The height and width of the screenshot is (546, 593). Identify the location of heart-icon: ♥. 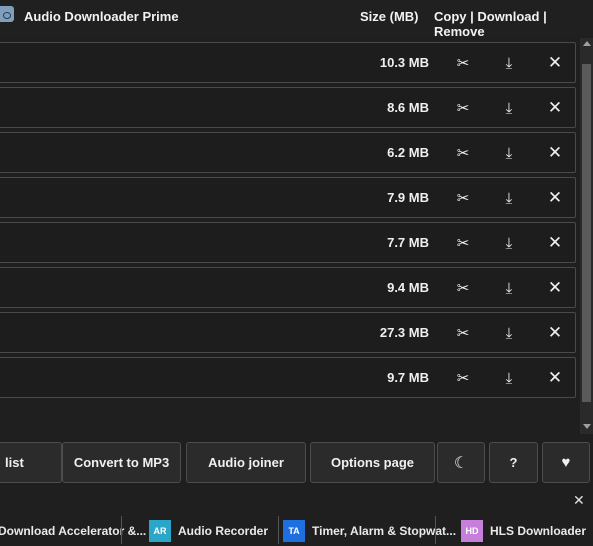
(566, 462).